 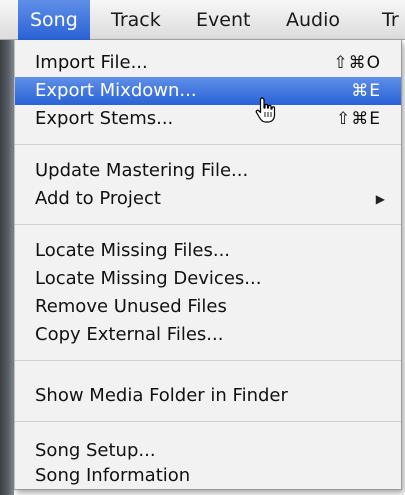 I want to click on menu-item-shortcut: ⇧⌘O, so click(x=357, y=63).